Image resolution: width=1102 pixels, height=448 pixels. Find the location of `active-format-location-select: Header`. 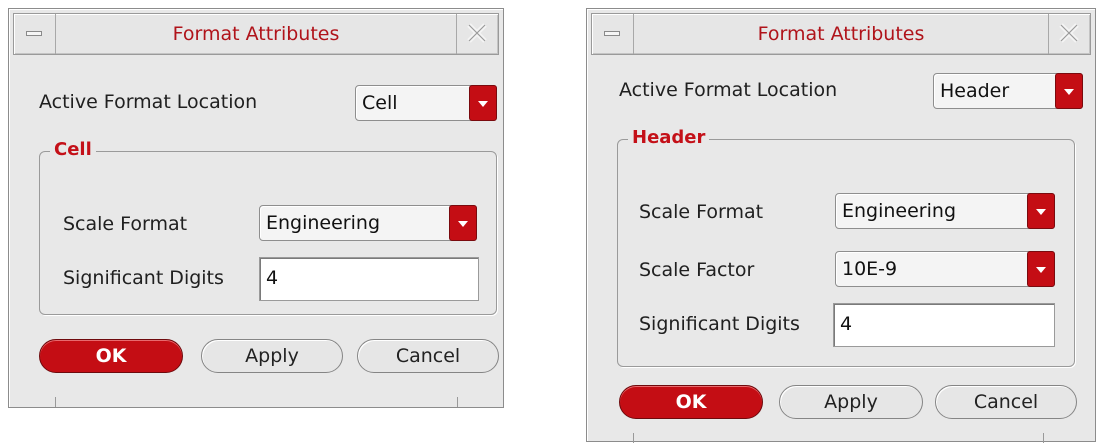

active-format-location-select: Header is located at coordinates (1008, 91).